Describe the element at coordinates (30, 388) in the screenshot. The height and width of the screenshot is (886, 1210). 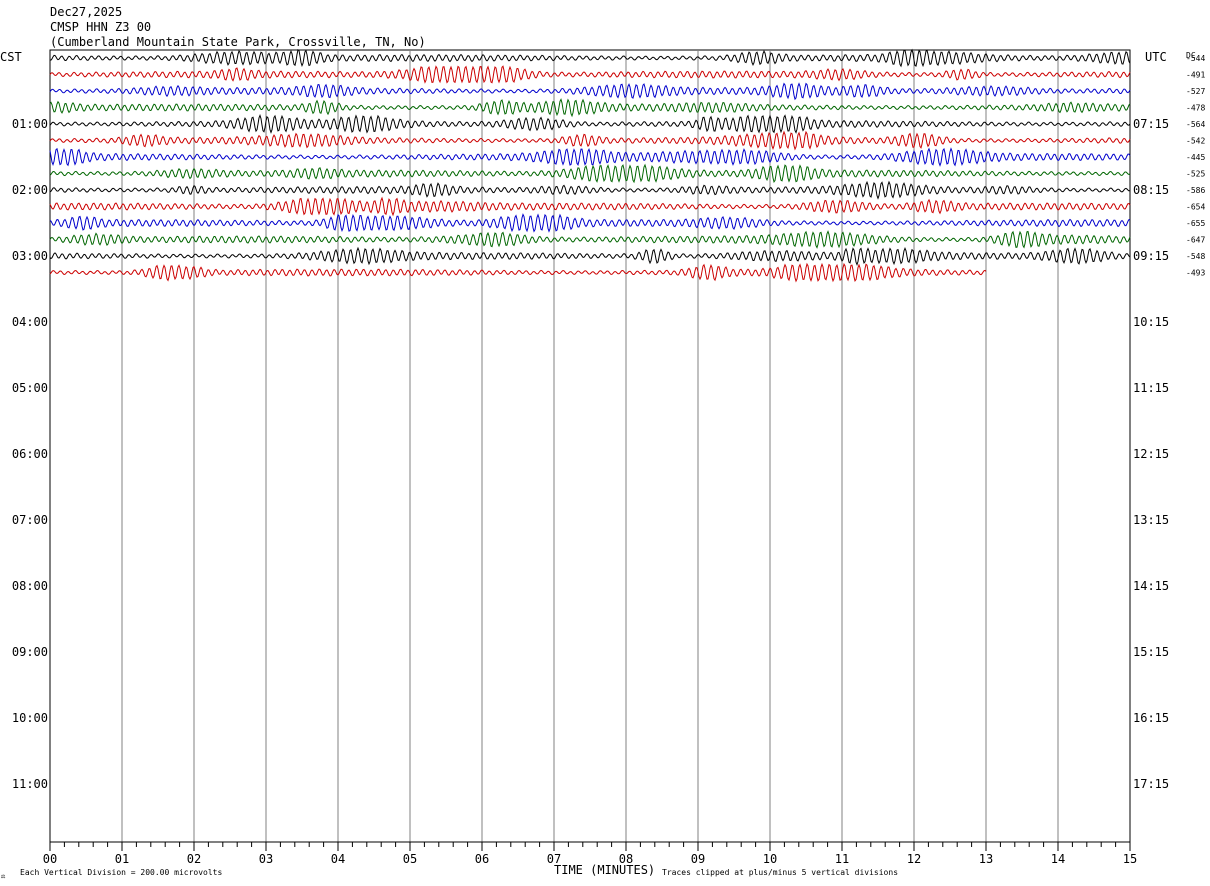
I see `cst-hour-label: 05:00` at that location.